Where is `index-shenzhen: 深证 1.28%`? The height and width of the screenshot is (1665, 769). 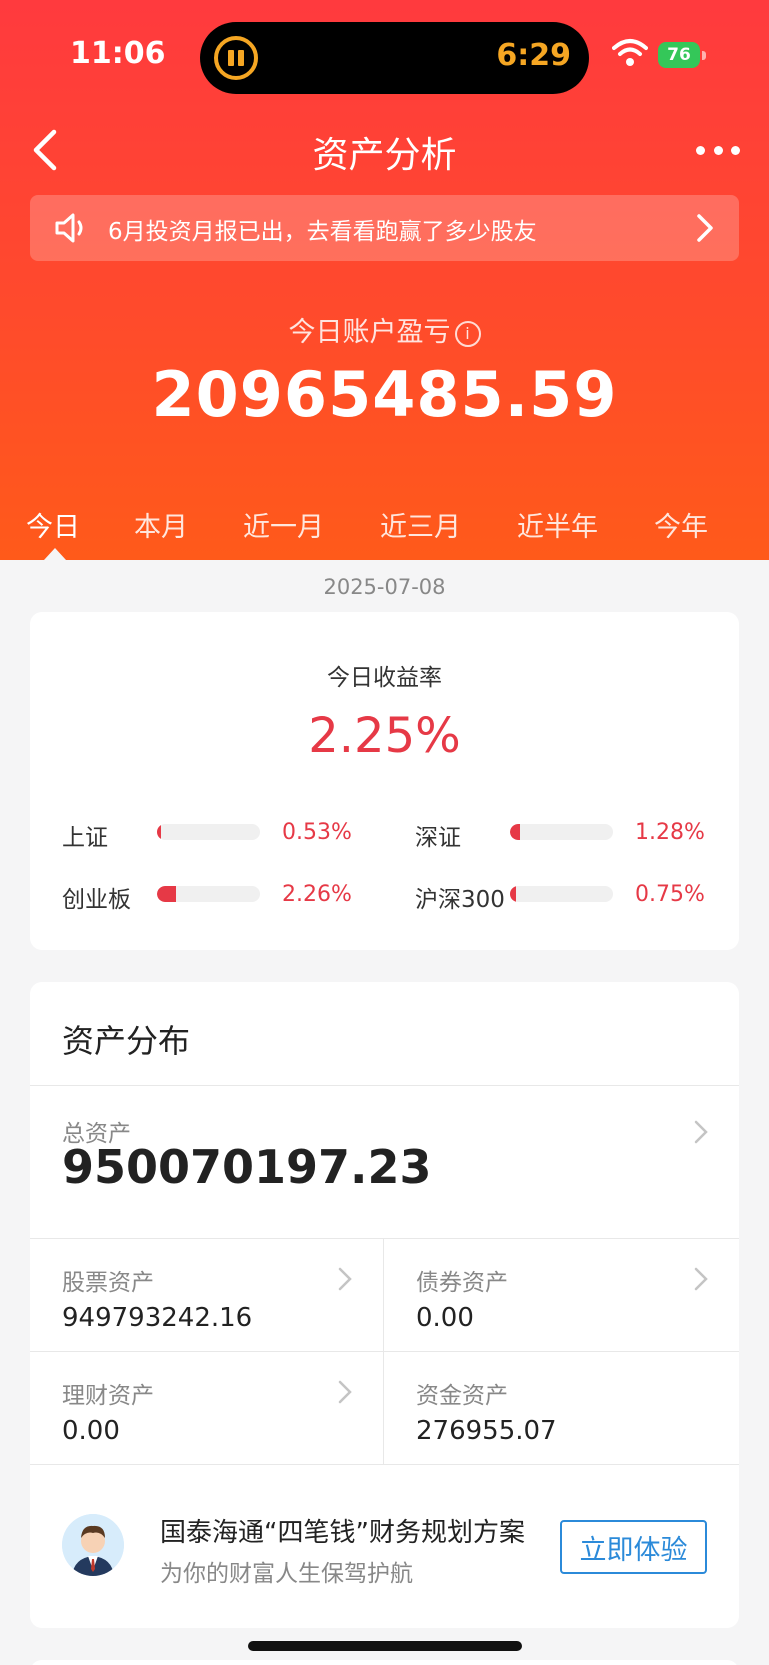 index-shenzhen: 深证 1.28% is located at coordinates (575, 834).